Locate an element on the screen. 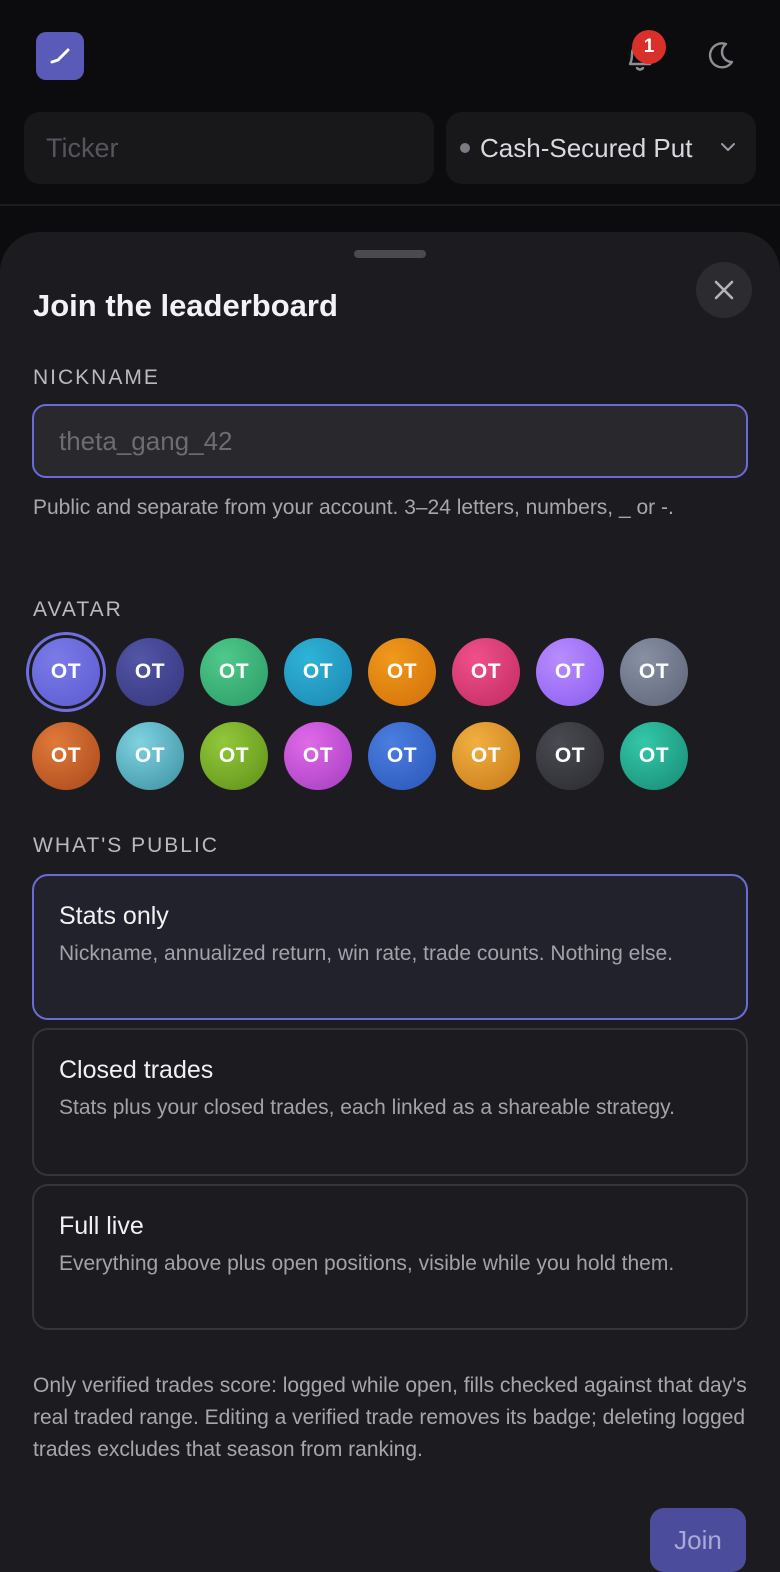 Image resolution: width=780 pixels, height=1572 pixels. option-title: Full live is located at coordinates (101, 1226).